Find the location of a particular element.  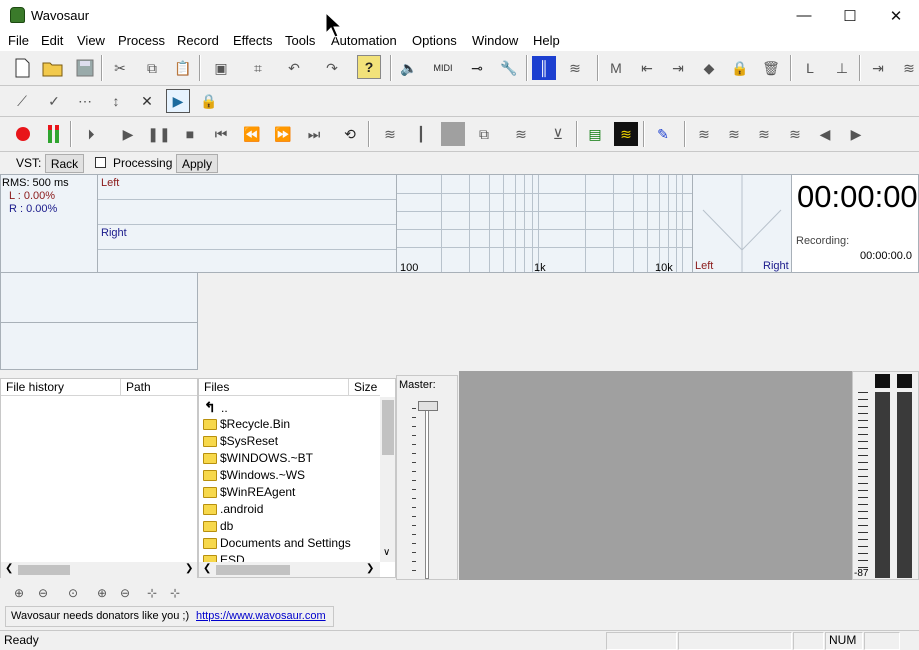

cut-icon: ✂ is located at coordinates (120, 68).